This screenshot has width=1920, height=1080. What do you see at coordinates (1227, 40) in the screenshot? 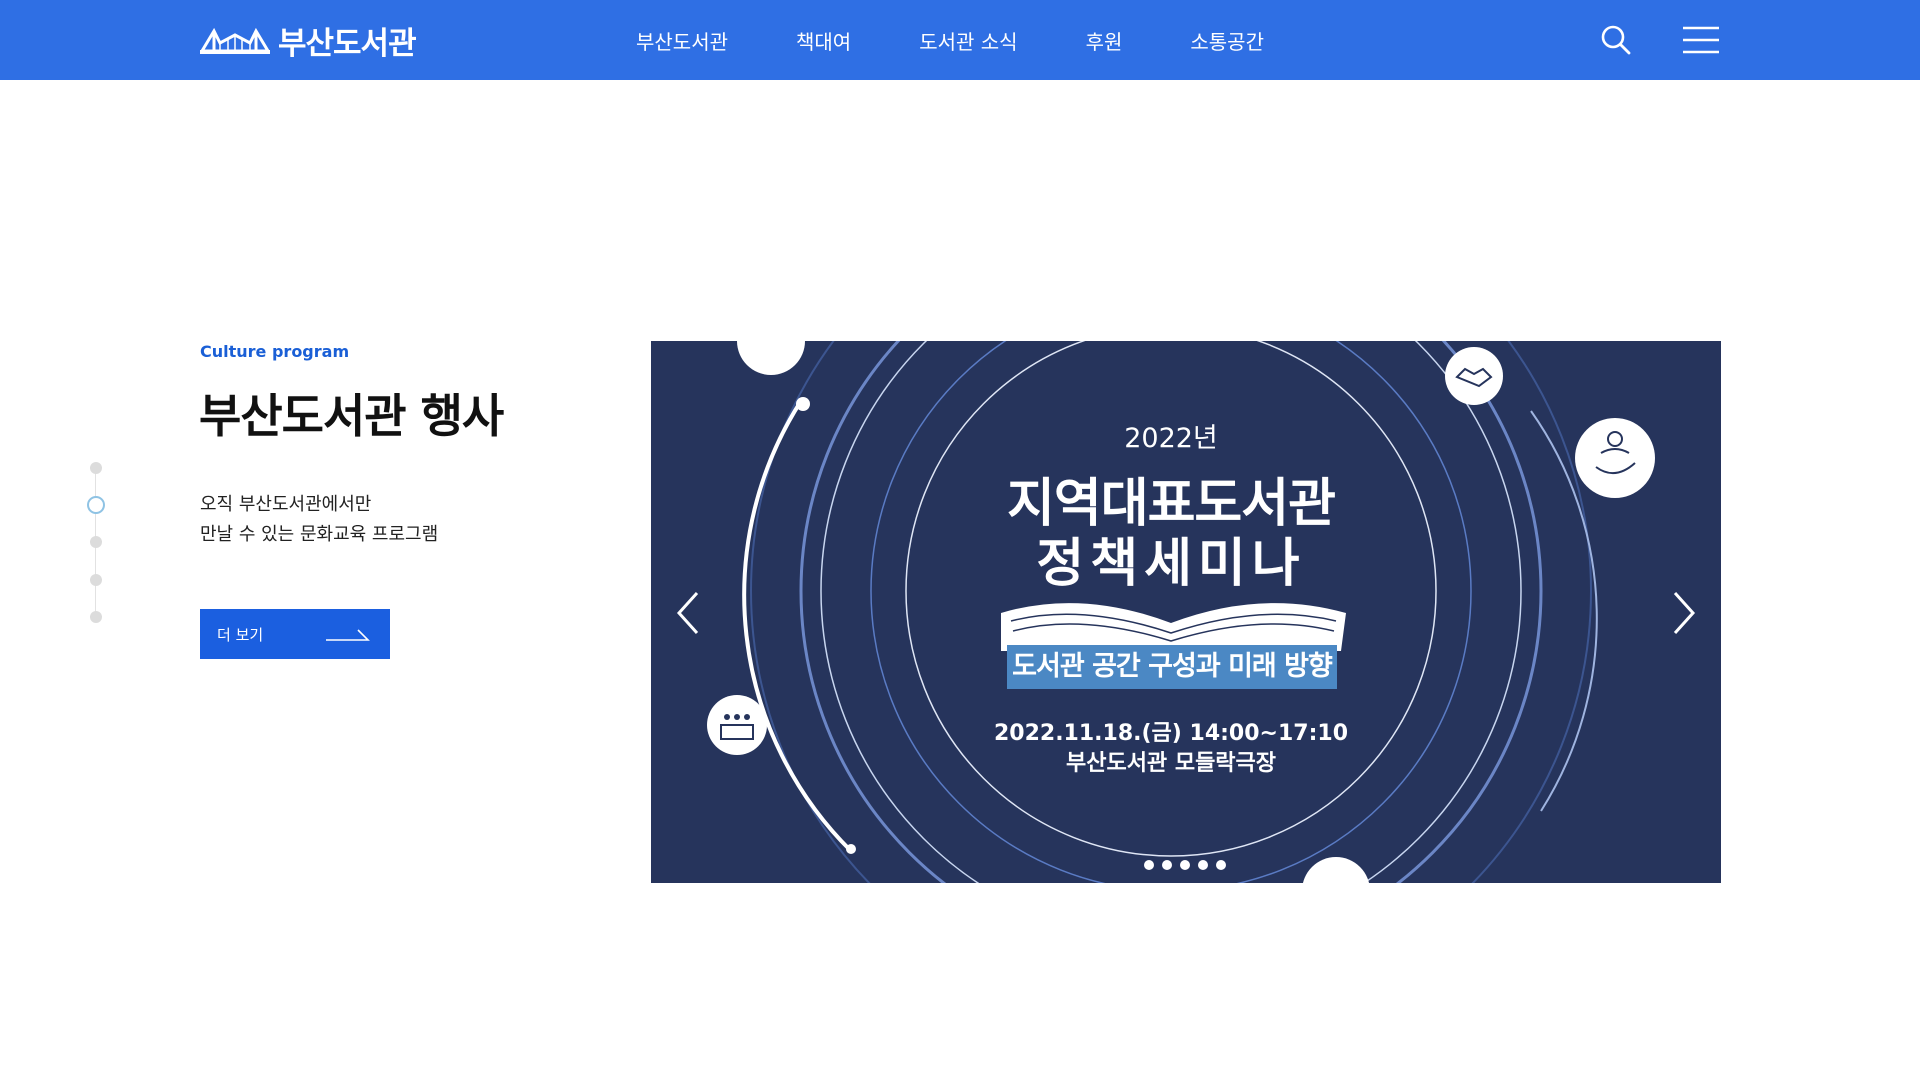
I see `nav-item-communication: 소통공간` at bounding box center [1227, 40].